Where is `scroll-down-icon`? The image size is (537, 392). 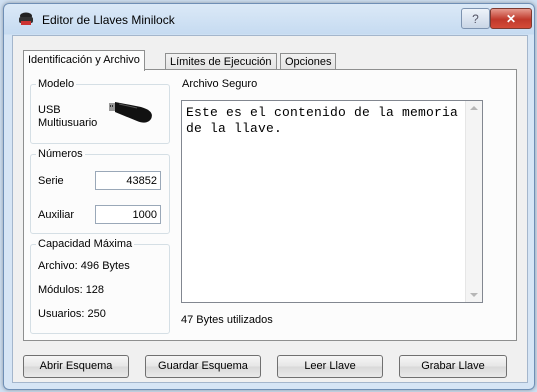
scroll-down-icon is located at coordinates (474, 295).